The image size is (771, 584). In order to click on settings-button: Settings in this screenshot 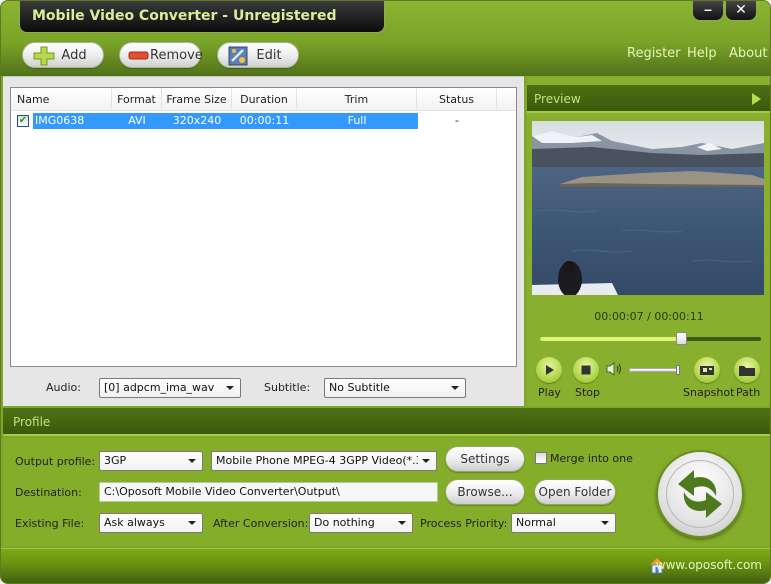, I will do `click(485, 459)`.